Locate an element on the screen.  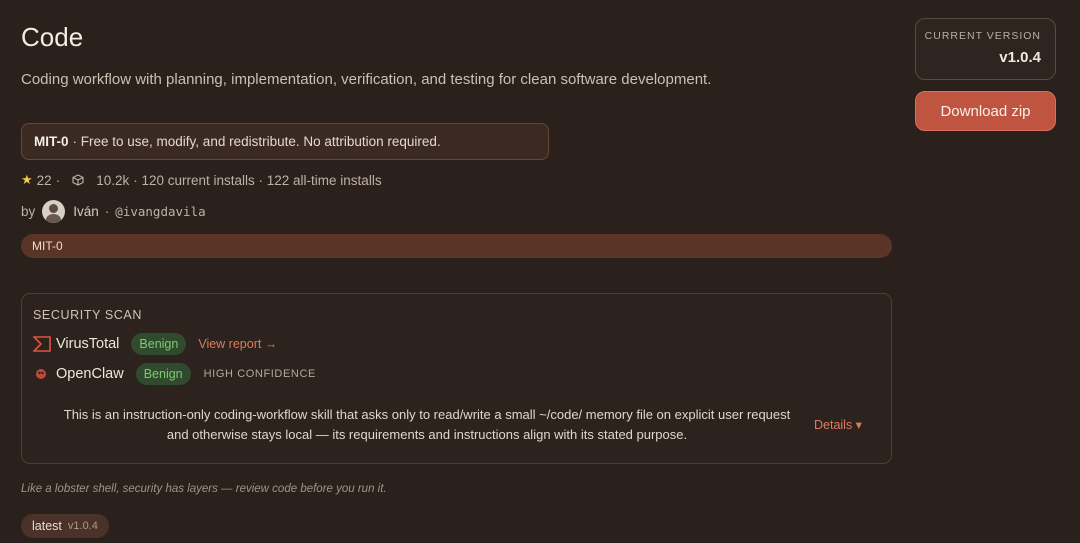
license-tag: MIT-0 is located at coordinates (456, 246).